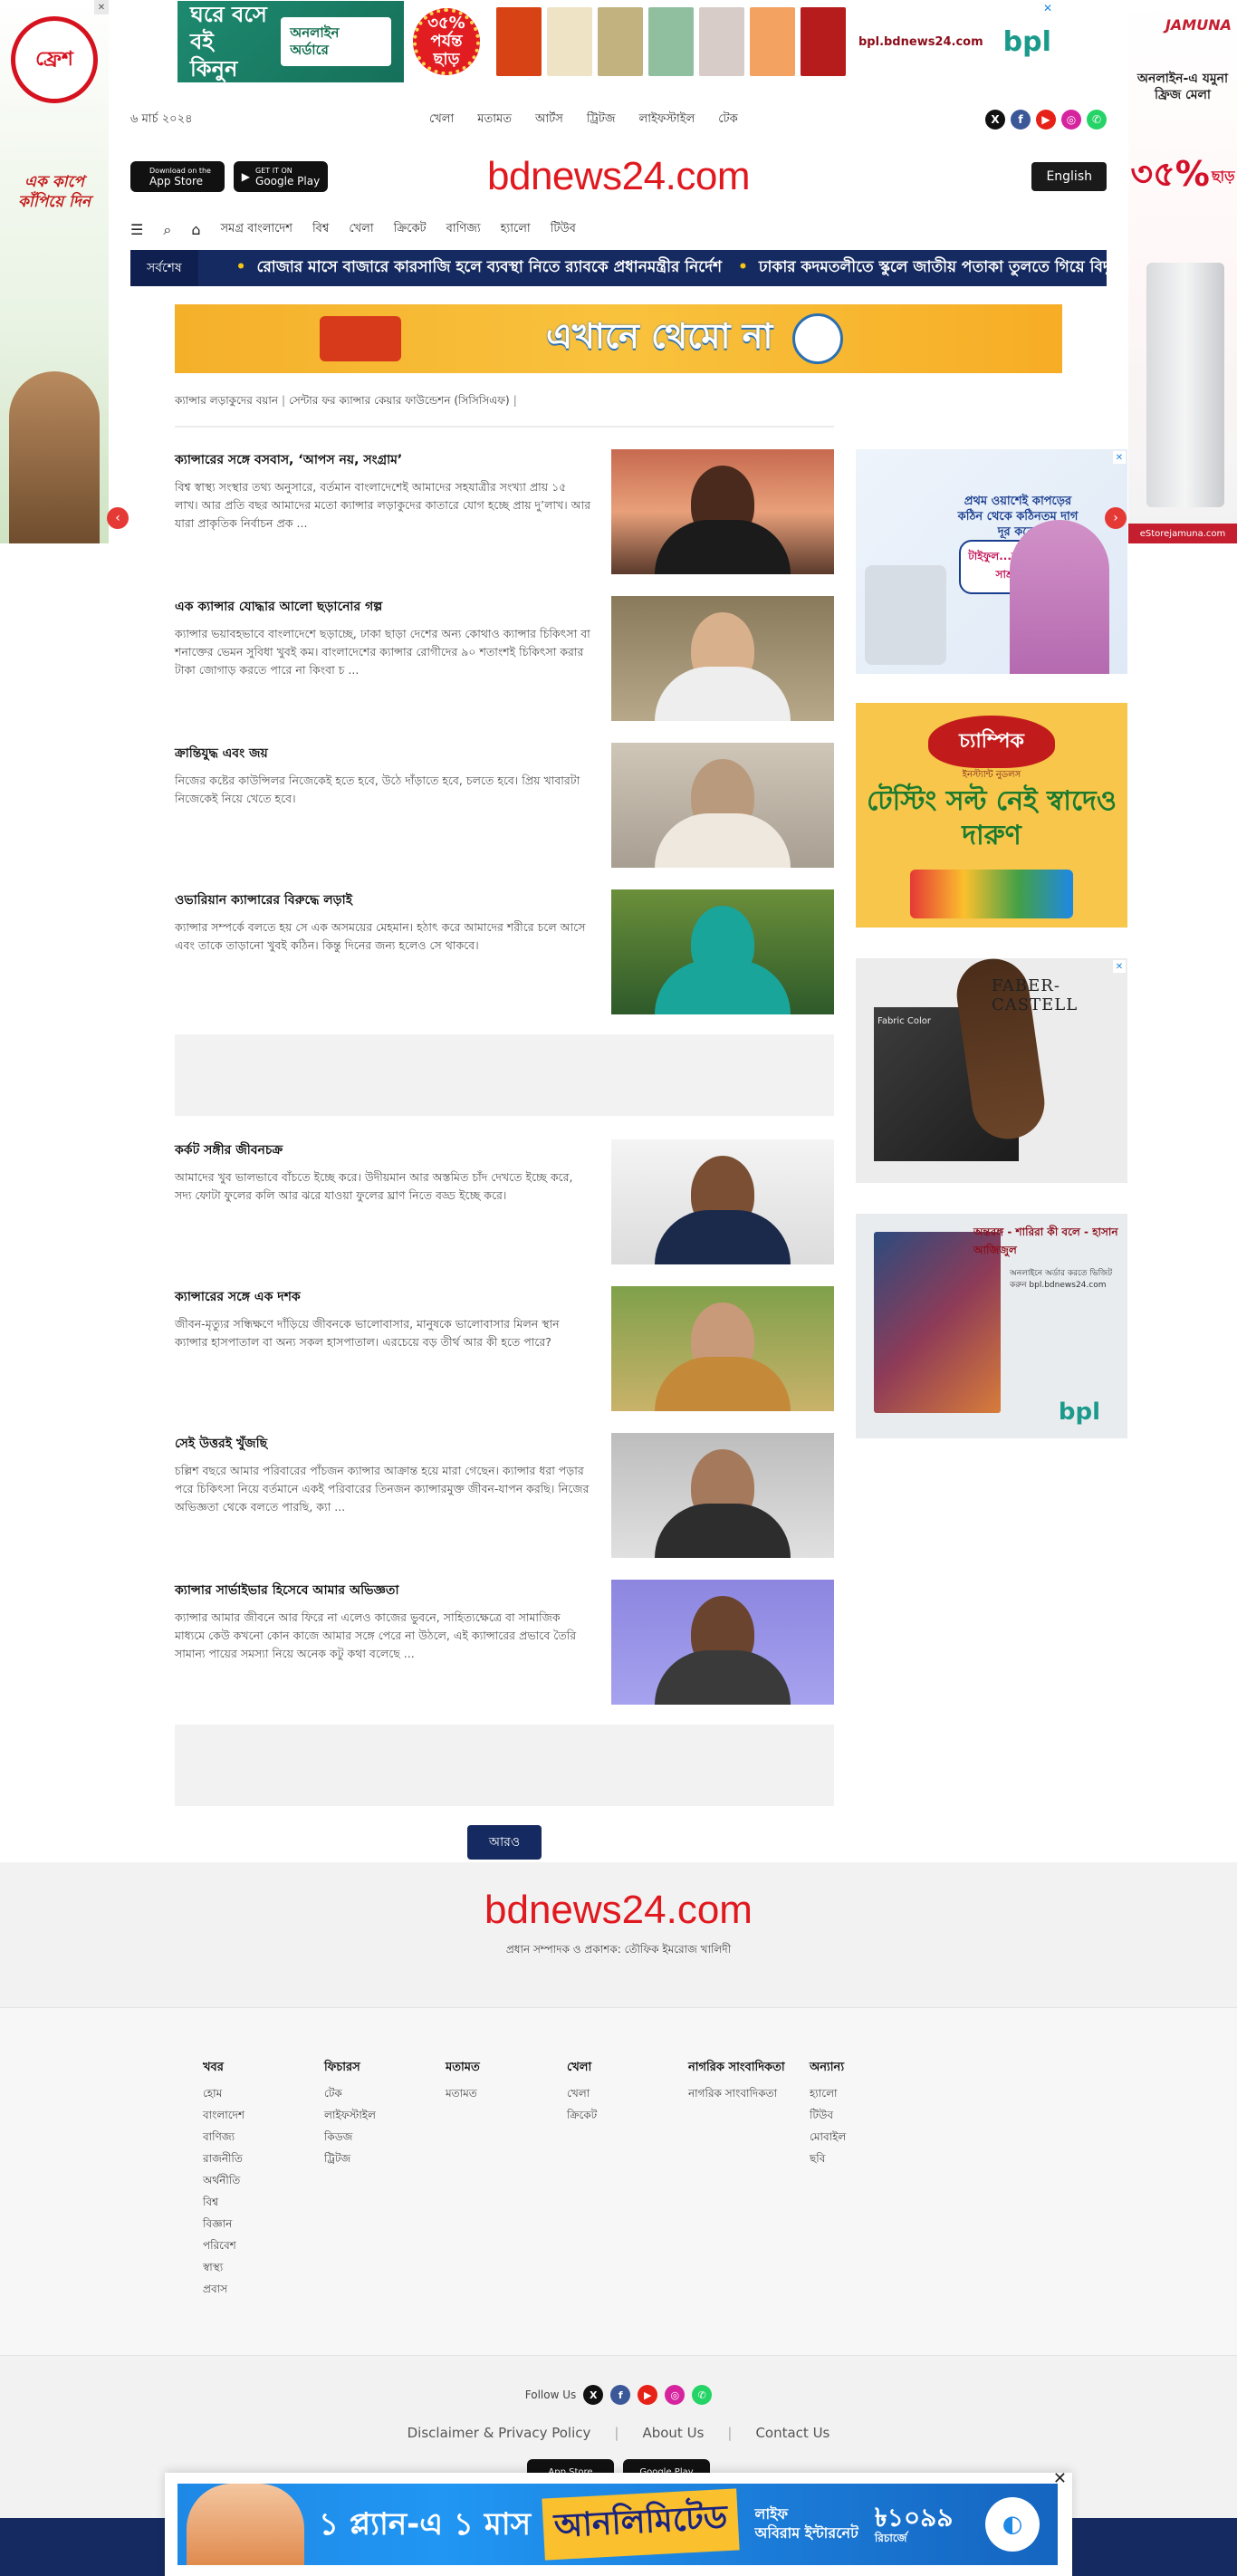  What do you see at coordinates (226, 400) in the screenshot?
I see `breadcrumb-item: ক্যান্সার লড়াকুদের বয়ান` at bounding box center [226, 400].